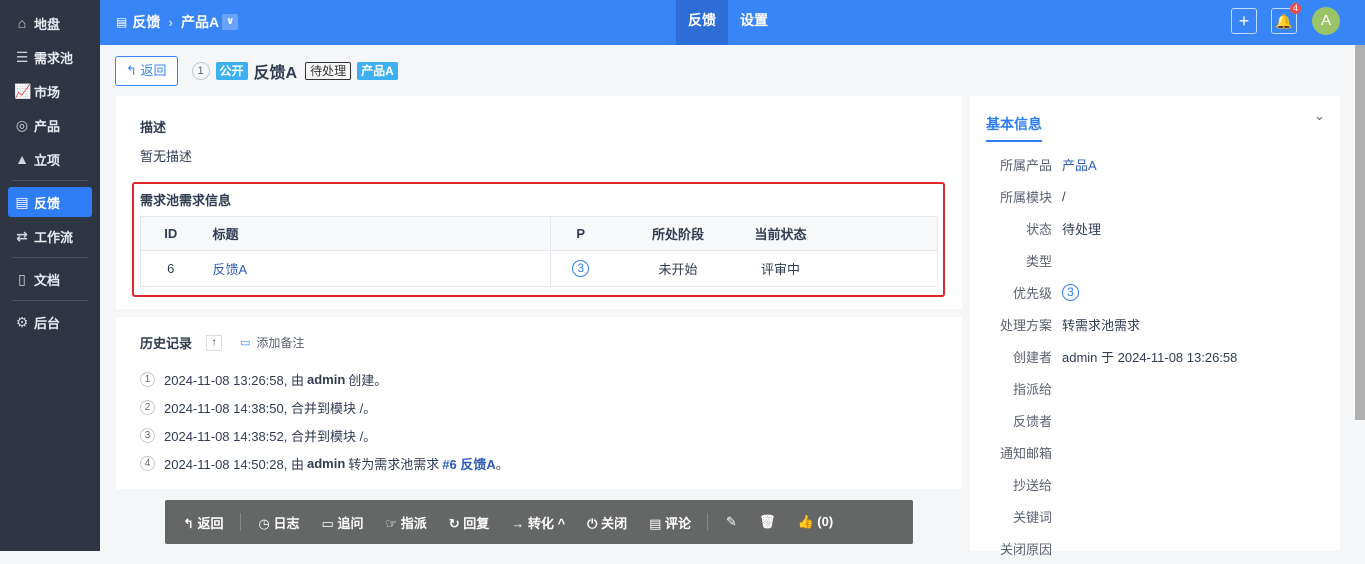 The image size is (1365, 564). I want to click on list-icon: ☰, so click(22, 56).